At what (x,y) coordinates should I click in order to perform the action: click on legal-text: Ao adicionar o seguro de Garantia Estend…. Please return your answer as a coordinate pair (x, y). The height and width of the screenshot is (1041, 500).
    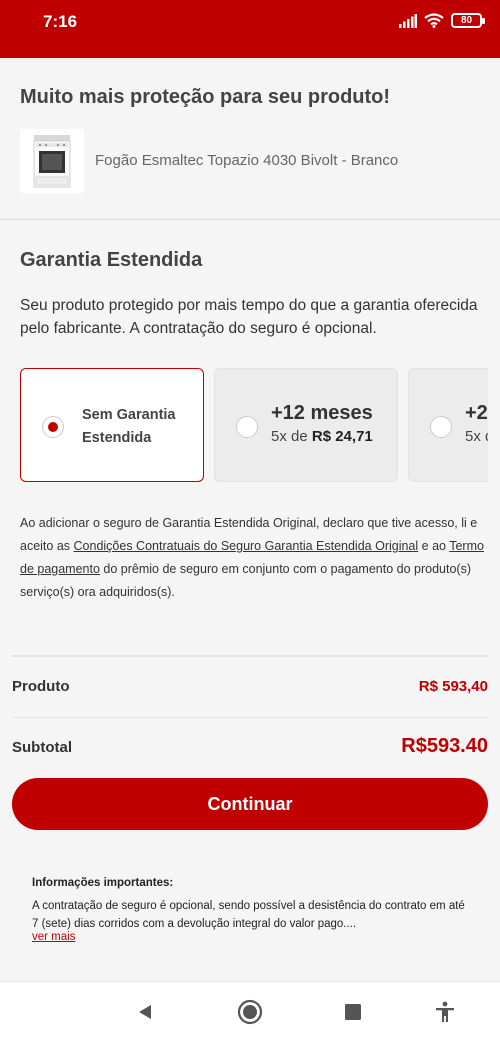
    Looking at the image, I should click on (252, 558).